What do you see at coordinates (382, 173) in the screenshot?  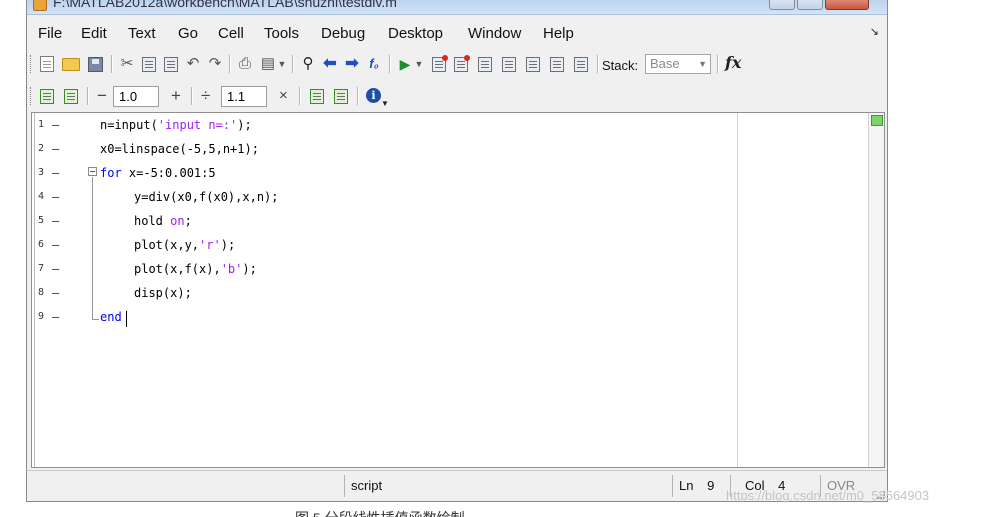 I see `code-line: 3– for x=-5:0.001:5` at bounding box center [382, 173].